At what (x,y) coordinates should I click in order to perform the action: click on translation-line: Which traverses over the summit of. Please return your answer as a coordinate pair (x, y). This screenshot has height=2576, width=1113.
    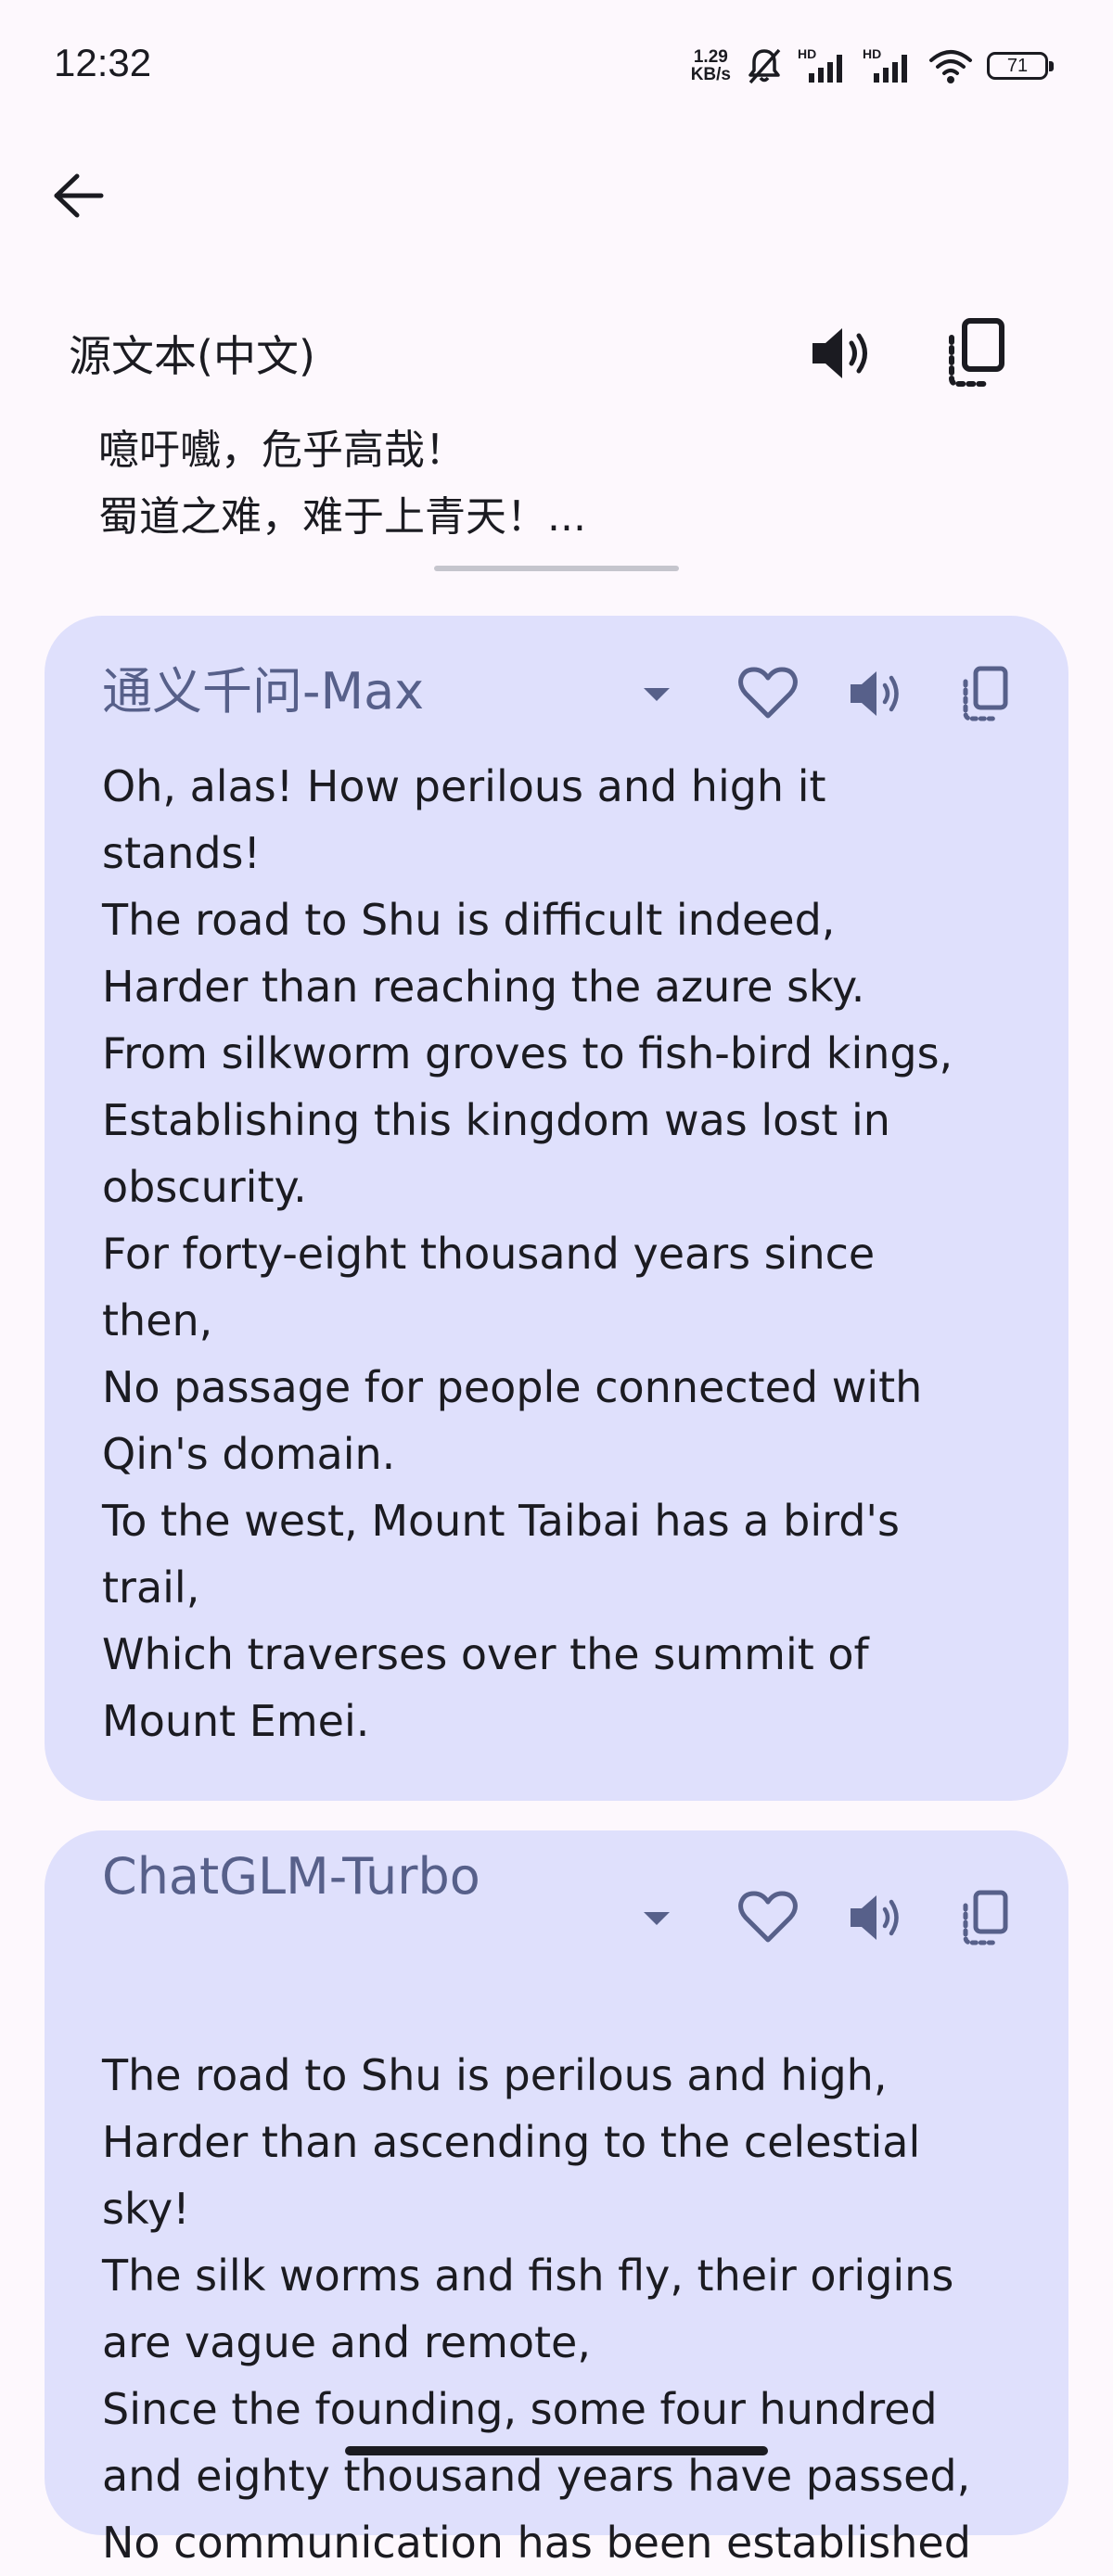
    Looking at the image, I should click on (485, 1654).